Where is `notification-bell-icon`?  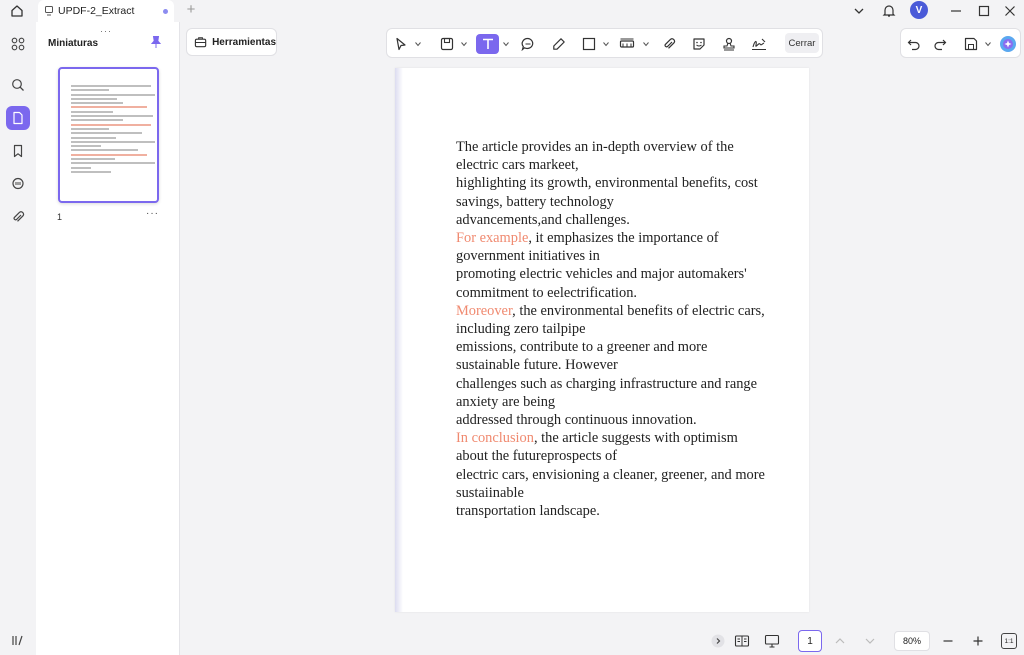 notification-bell-icon is located at coordinates (889, 11).